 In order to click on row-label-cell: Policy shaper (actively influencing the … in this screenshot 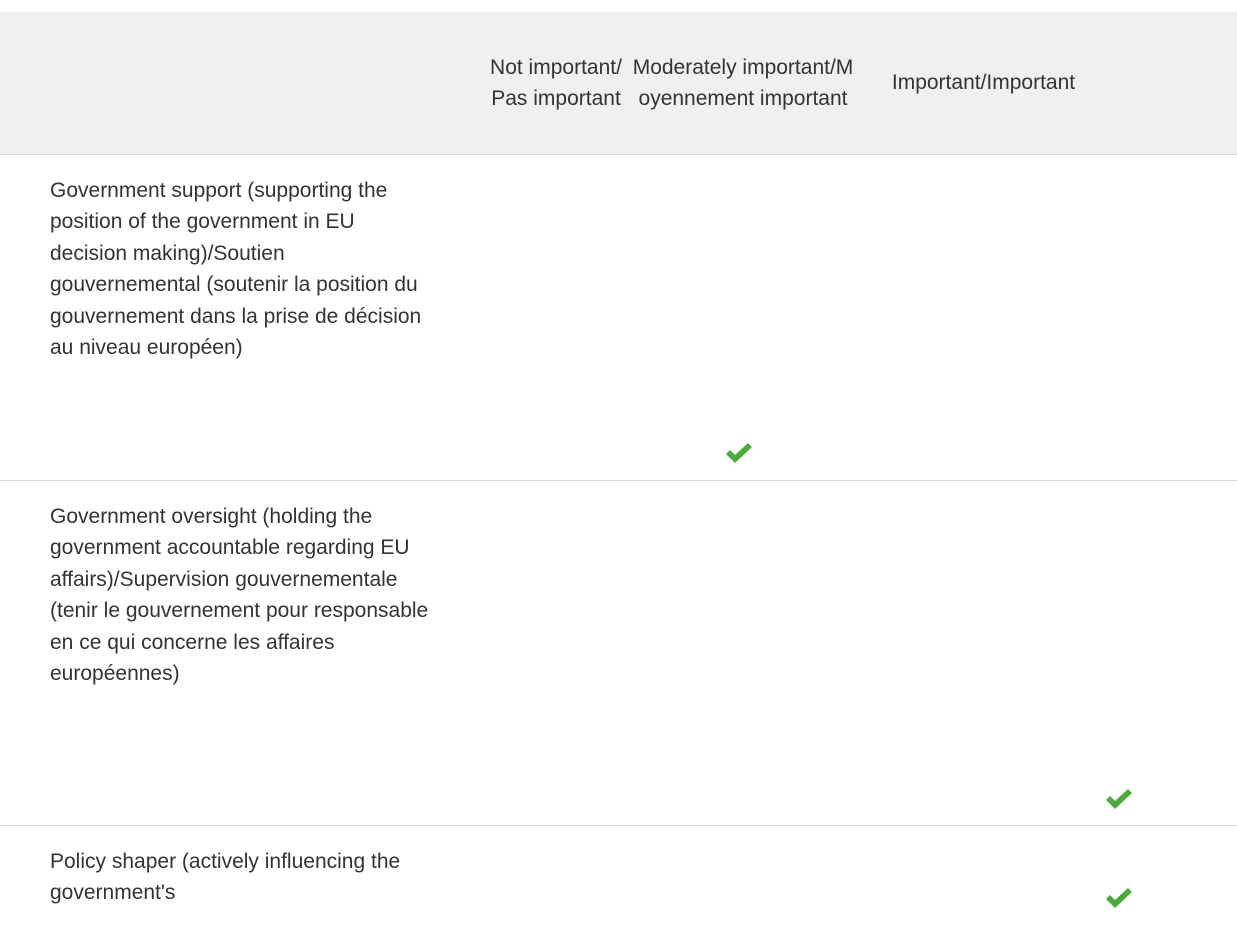, I will do `click(242, 885)`.